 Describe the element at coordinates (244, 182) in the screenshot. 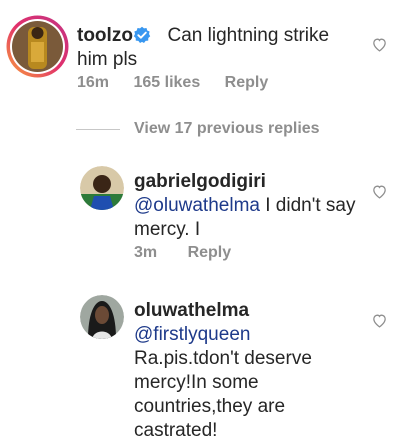

I see `reply-username: gabrielgodigiri` at that location.